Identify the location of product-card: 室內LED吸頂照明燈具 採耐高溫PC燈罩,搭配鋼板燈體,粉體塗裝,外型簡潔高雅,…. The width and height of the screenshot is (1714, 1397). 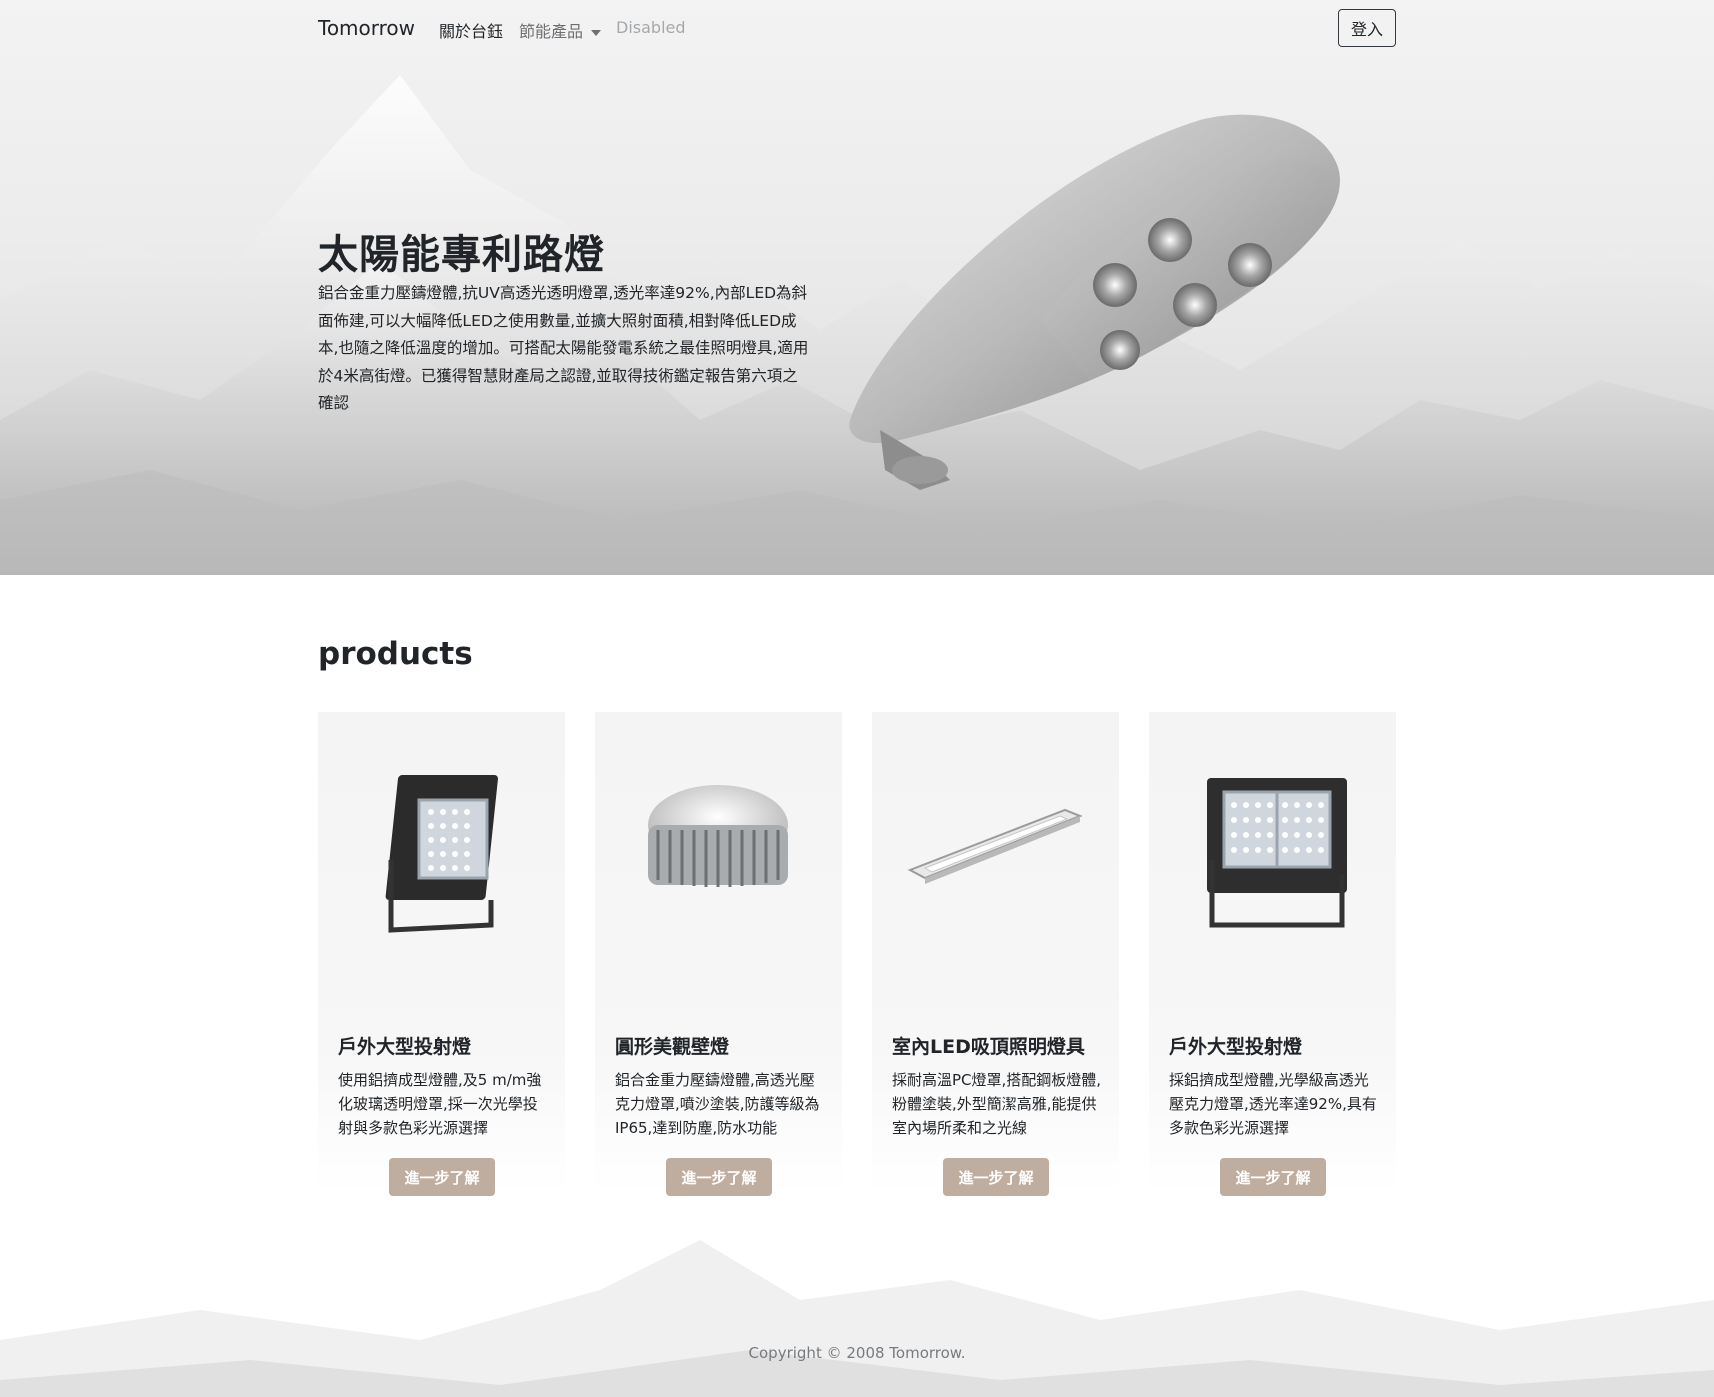
(995, 954).